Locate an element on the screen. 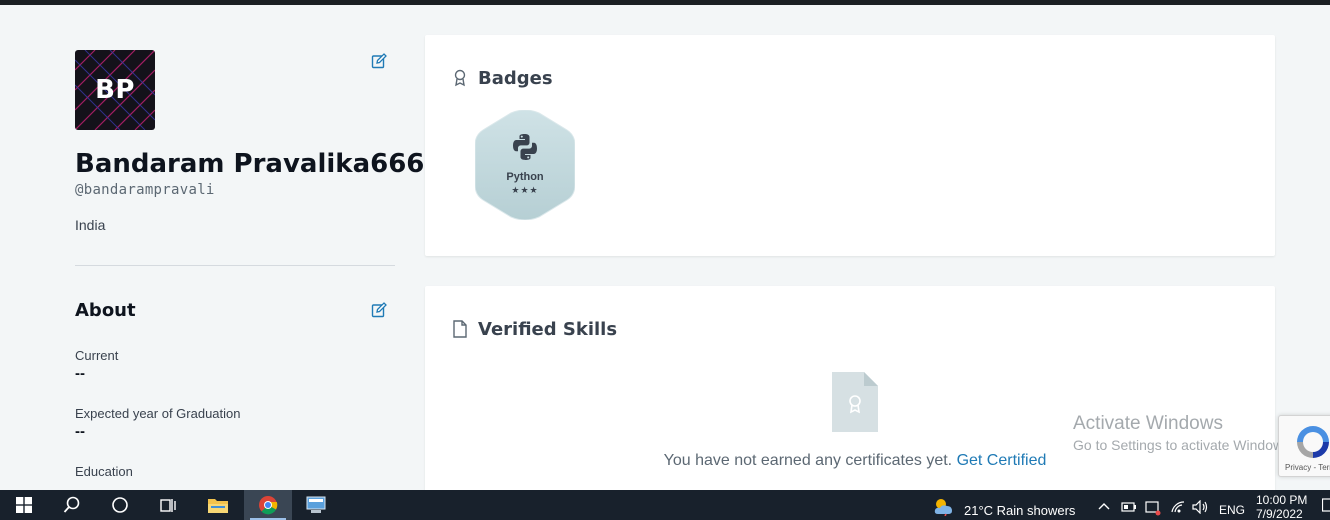  activate-windows-title: Activate Windows is located at coordinates (1148, 423).